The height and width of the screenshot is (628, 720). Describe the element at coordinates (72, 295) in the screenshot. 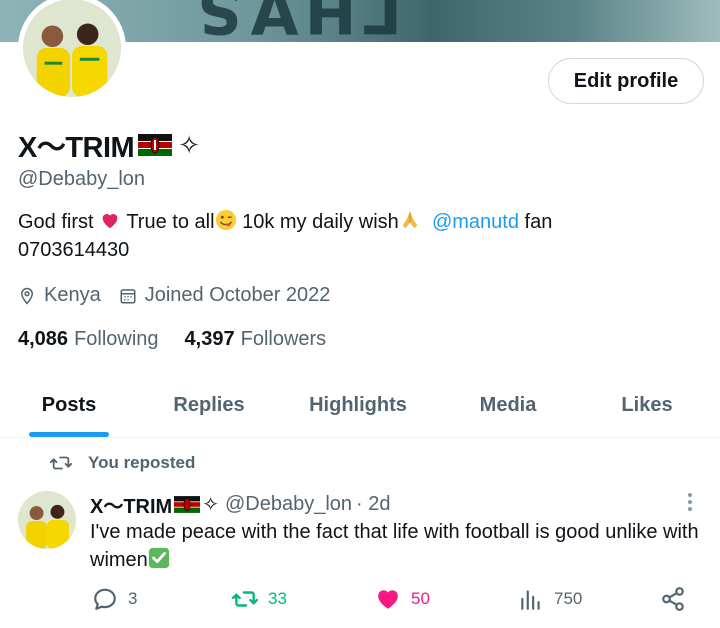

I see `location-text: Kenya` at that location.